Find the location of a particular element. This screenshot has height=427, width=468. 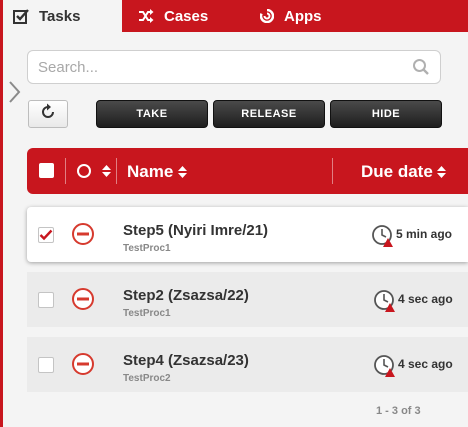

search-box is located at coordinates (234, 67).